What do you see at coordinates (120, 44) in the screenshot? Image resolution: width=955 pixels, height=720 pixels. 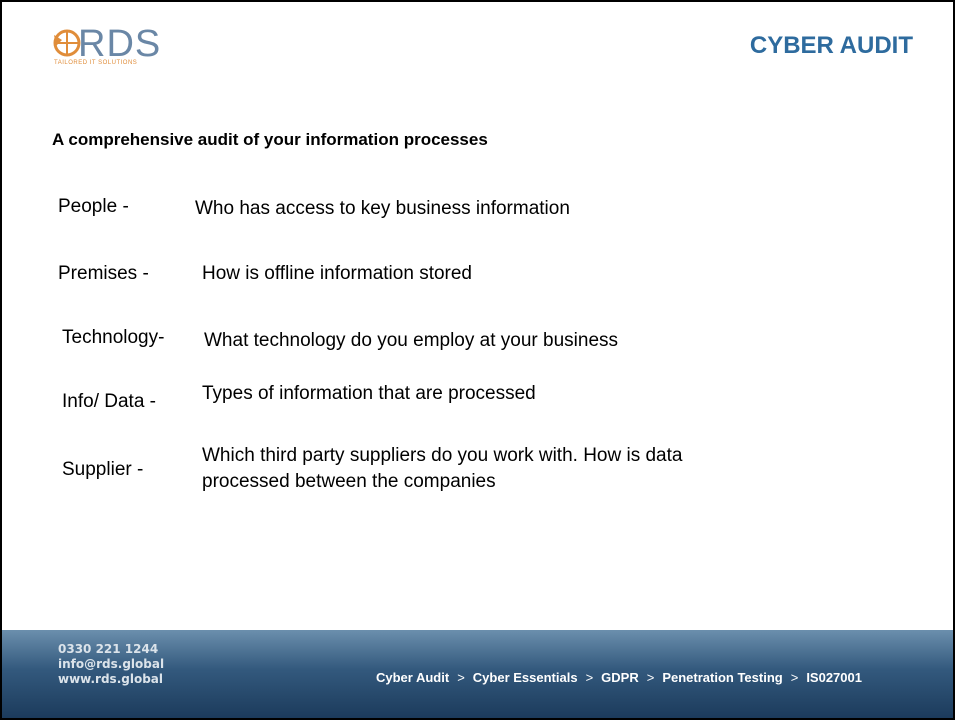 I see `logo-text: RDS` at bounding box center [120, 44].